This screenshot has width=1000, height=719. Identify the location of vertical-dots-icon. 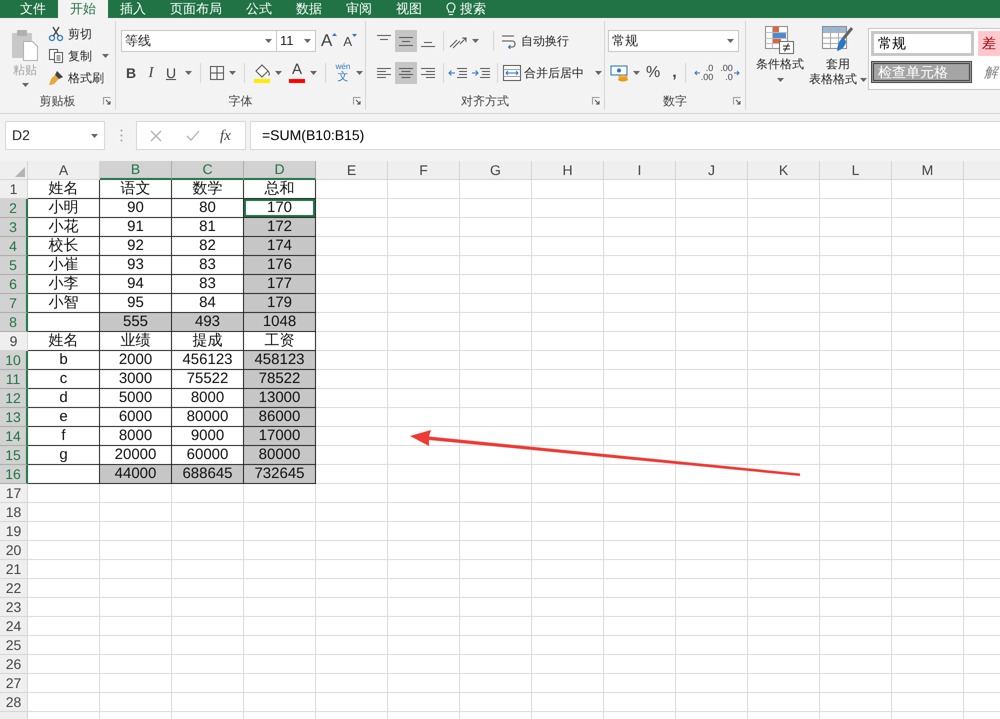
(121, 135).